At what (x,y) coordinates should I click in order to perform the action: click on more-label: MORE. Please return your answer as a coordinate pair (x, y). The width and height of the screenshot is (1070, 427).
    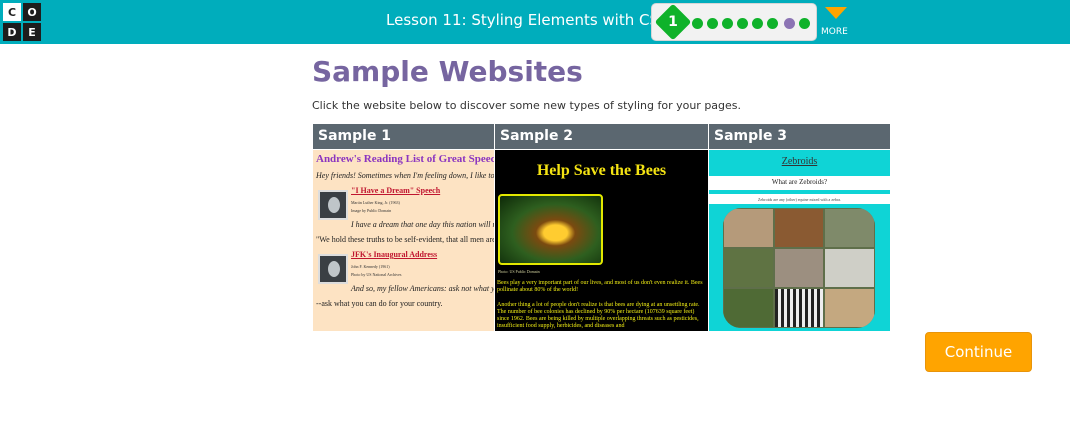
    Looking at the image, I should click on (834, 32).